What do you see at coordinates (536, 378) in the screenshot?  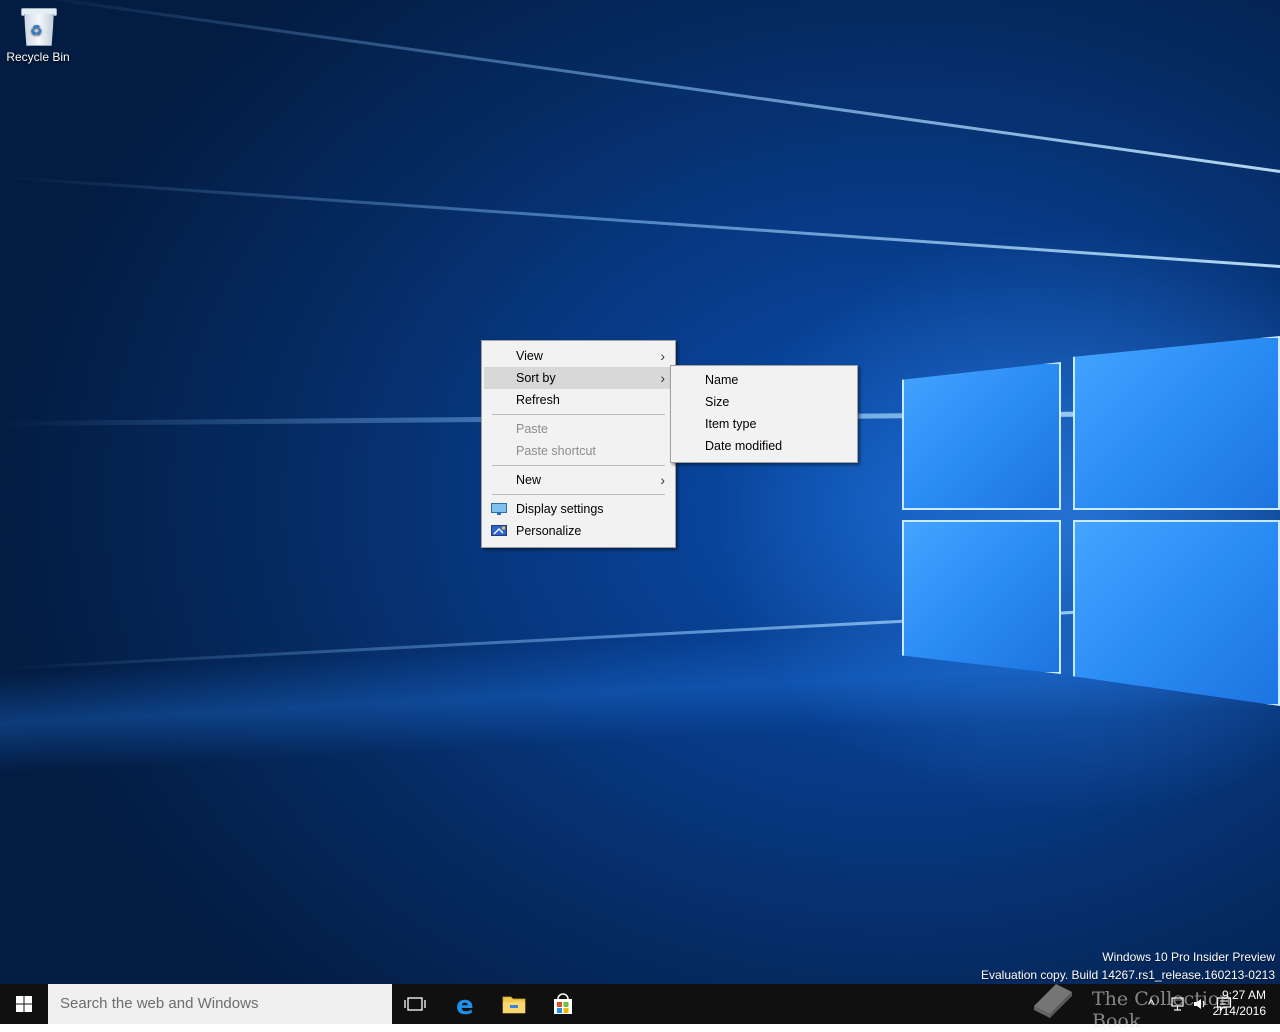 I see `menu-item-label: Sort by` at bounding box center [536, 378].